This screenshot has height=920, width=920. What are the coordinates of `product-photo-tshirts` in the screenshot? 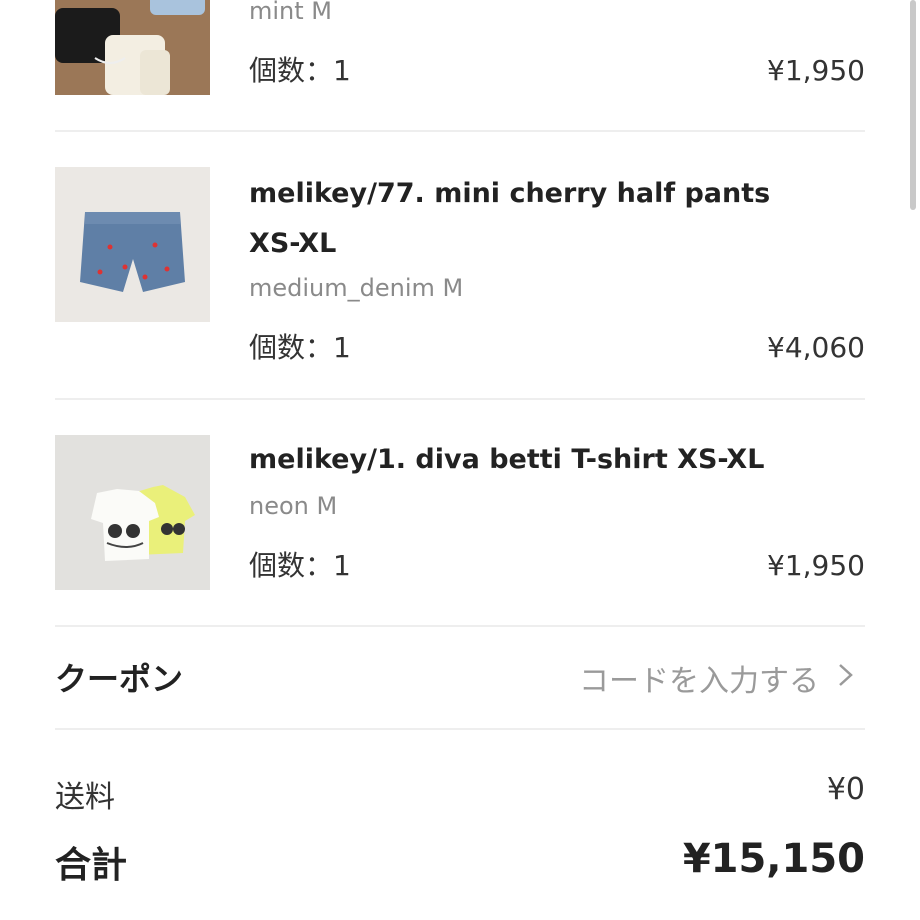 It's located at (132, 512).